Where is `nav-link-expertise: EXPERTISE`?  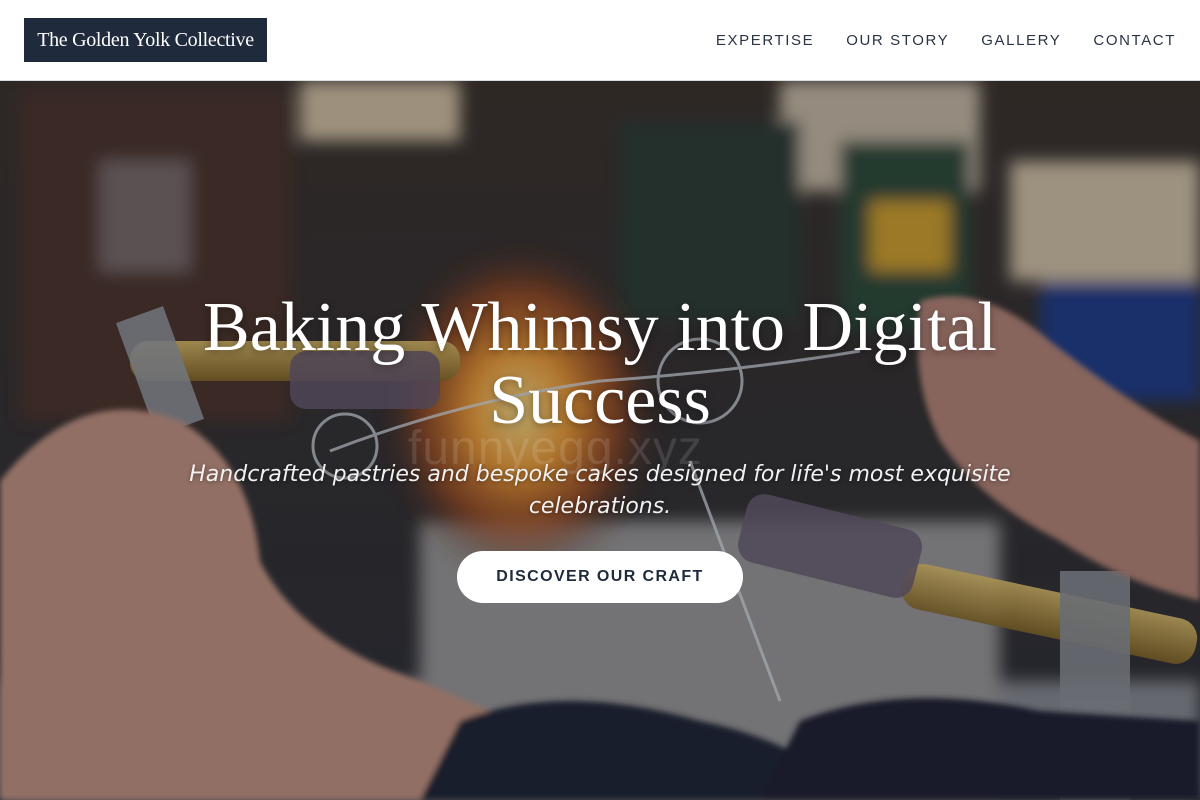 nav-link-expertise: EXPERTISE is located at coordinates (765, 40).